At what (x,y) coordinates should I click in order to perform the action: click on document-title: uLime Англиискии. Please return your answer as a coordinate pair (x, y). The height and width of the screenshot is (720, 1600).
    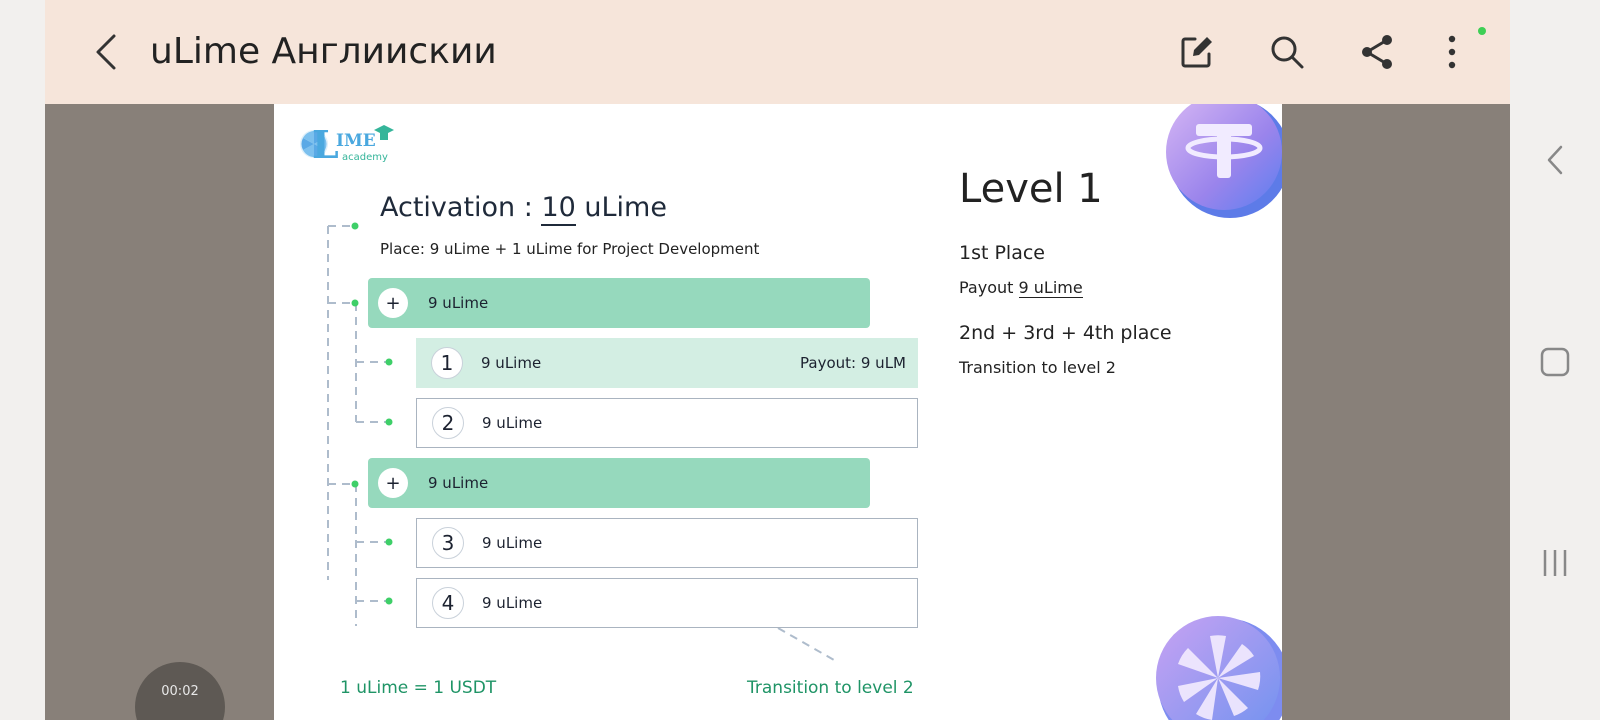
    Looking at the image, I should click on (323, 51).